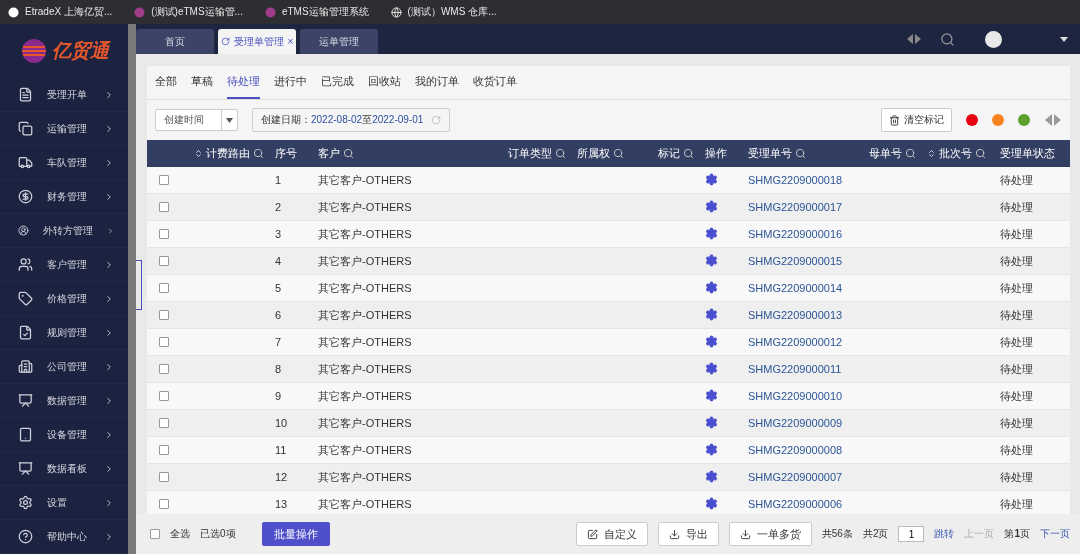 The width and height of the screenshot is (1080, 554). What do you see at coordinates (721, 153) in the screenshot?
I see `column-header: 操作` at bounding box center [721, 153].